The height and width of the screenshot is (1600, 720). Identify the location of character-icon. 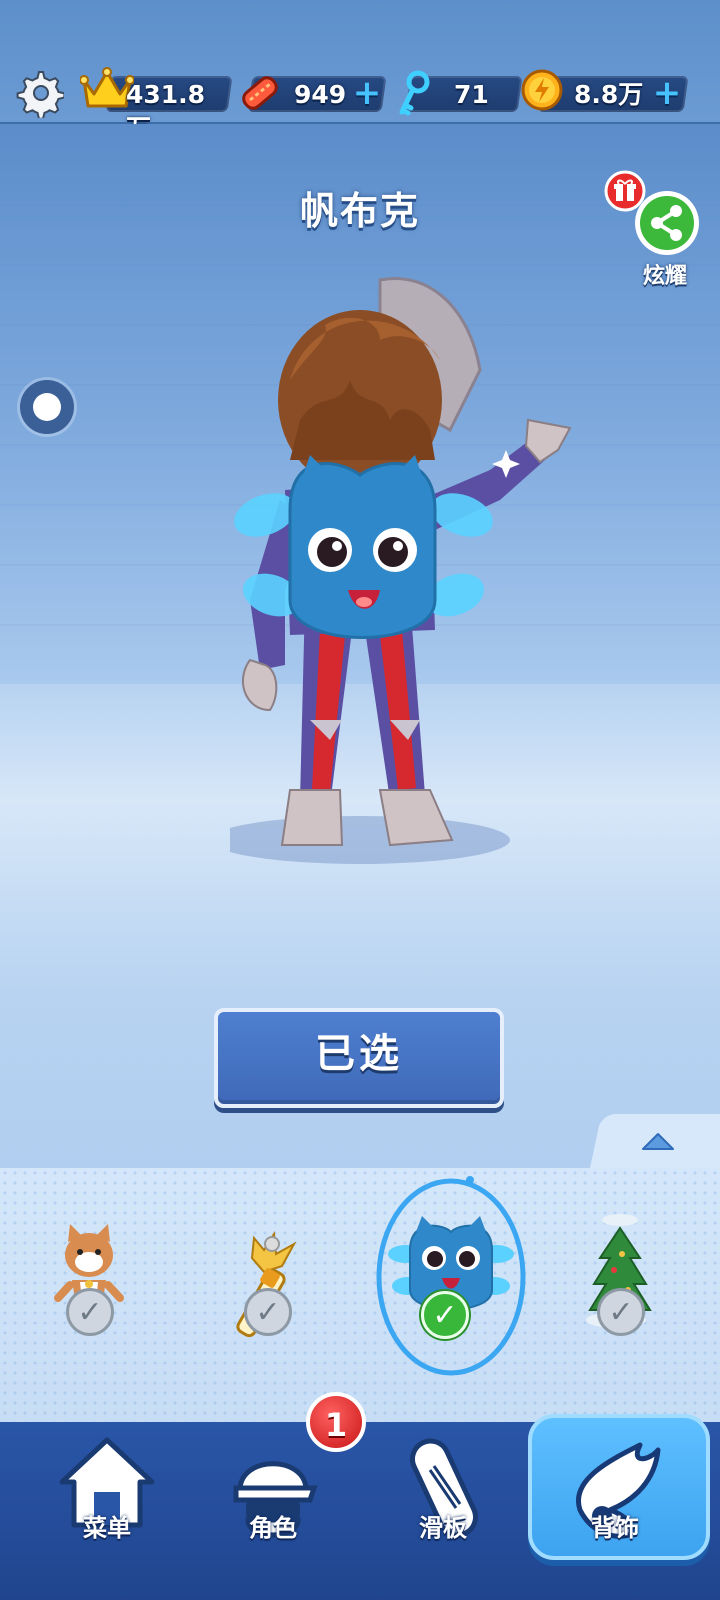
(273, 1500).